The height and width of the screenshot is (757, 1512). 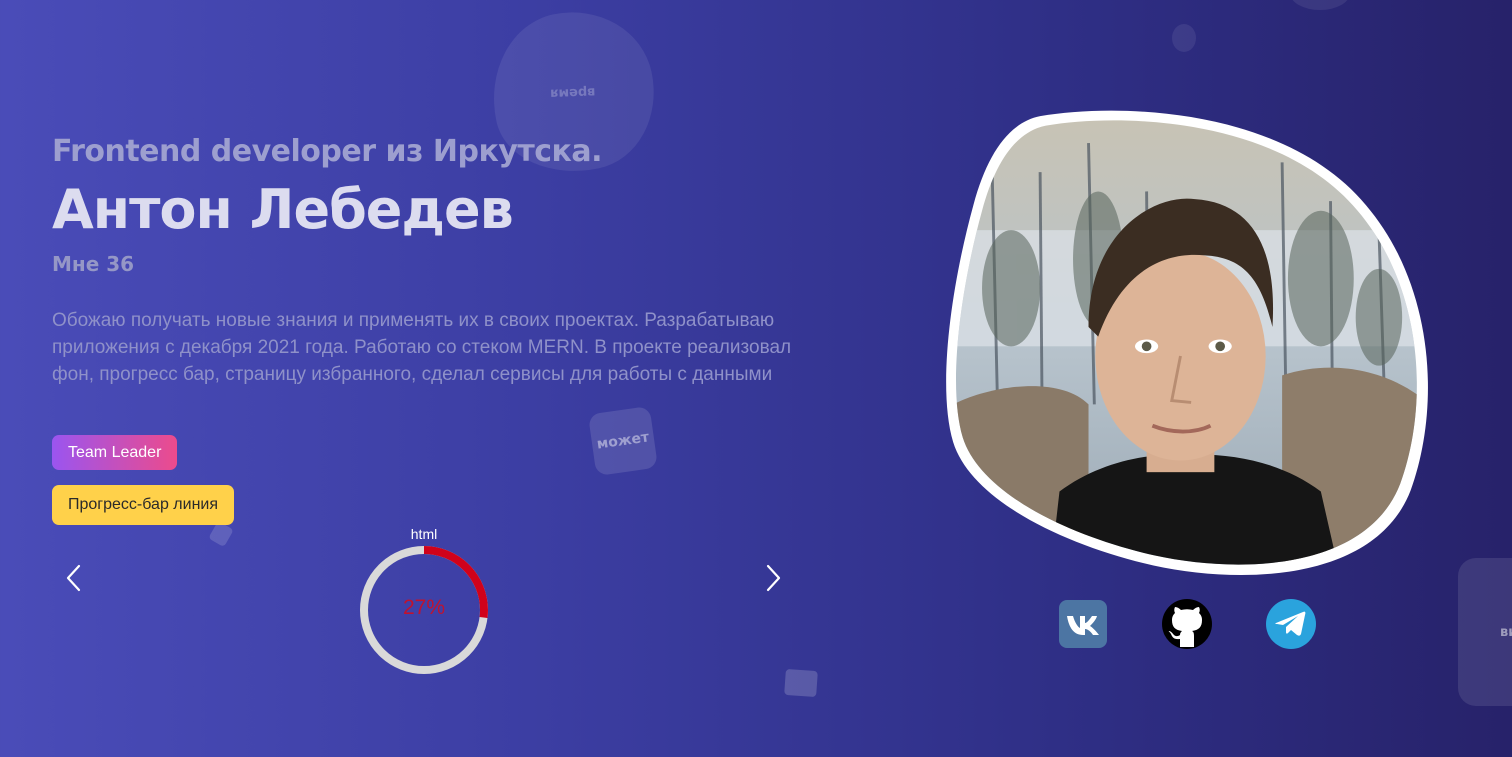 I want to click on github-link, so click(x=1187, y=624).